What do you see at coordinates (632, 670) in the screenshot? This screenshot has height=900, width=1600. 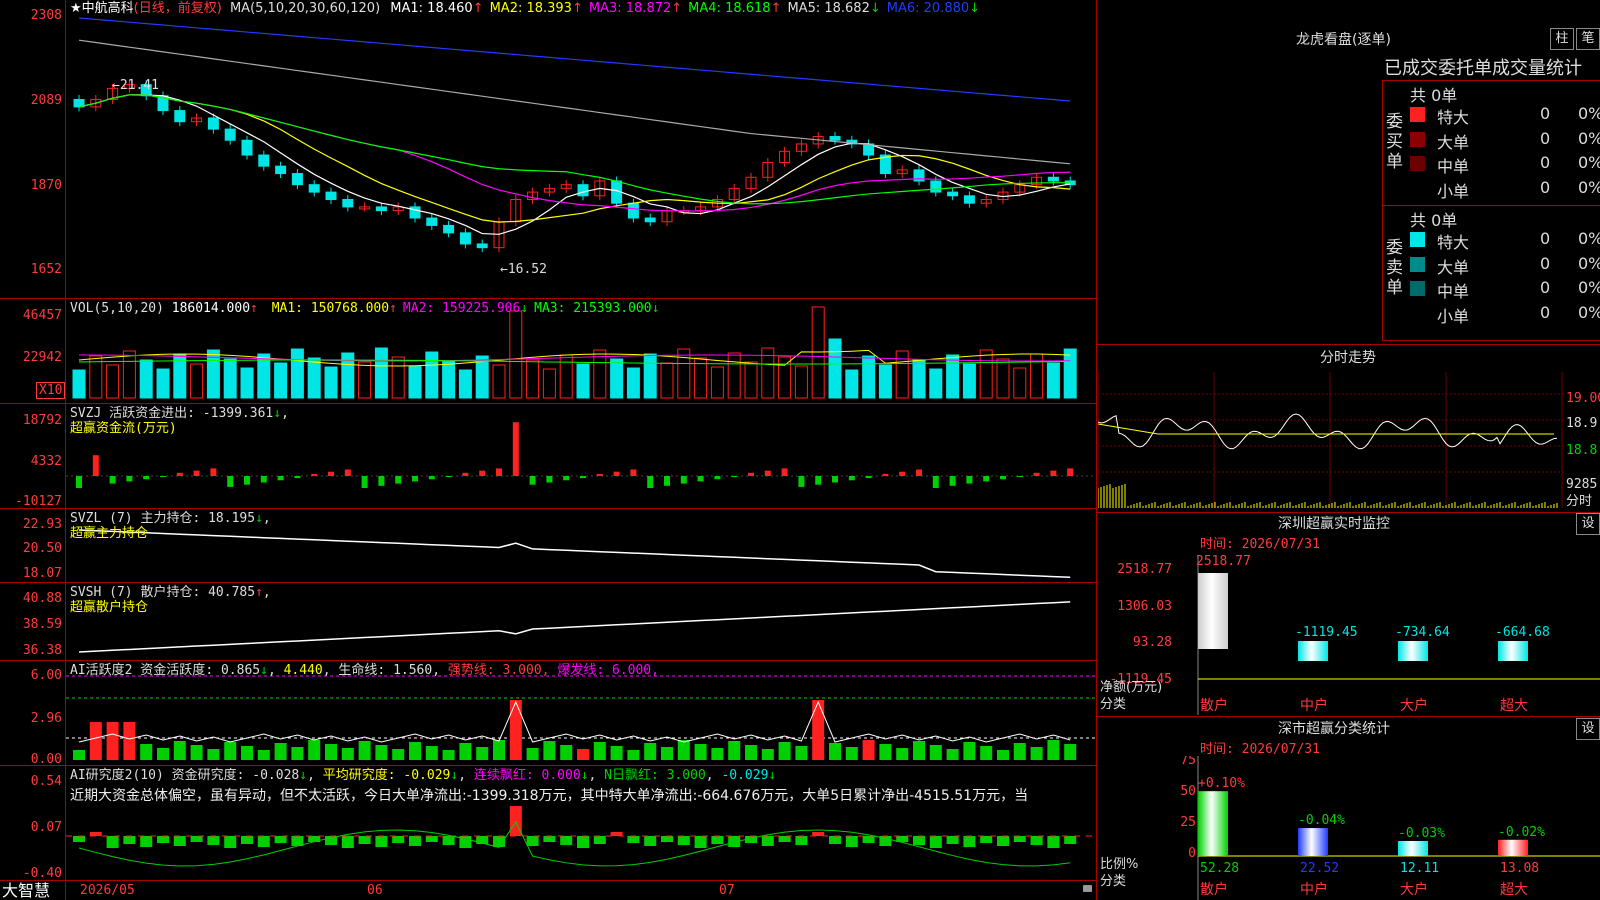 I see `ai1-burst: 6.000` at bounding box center [632, 670].